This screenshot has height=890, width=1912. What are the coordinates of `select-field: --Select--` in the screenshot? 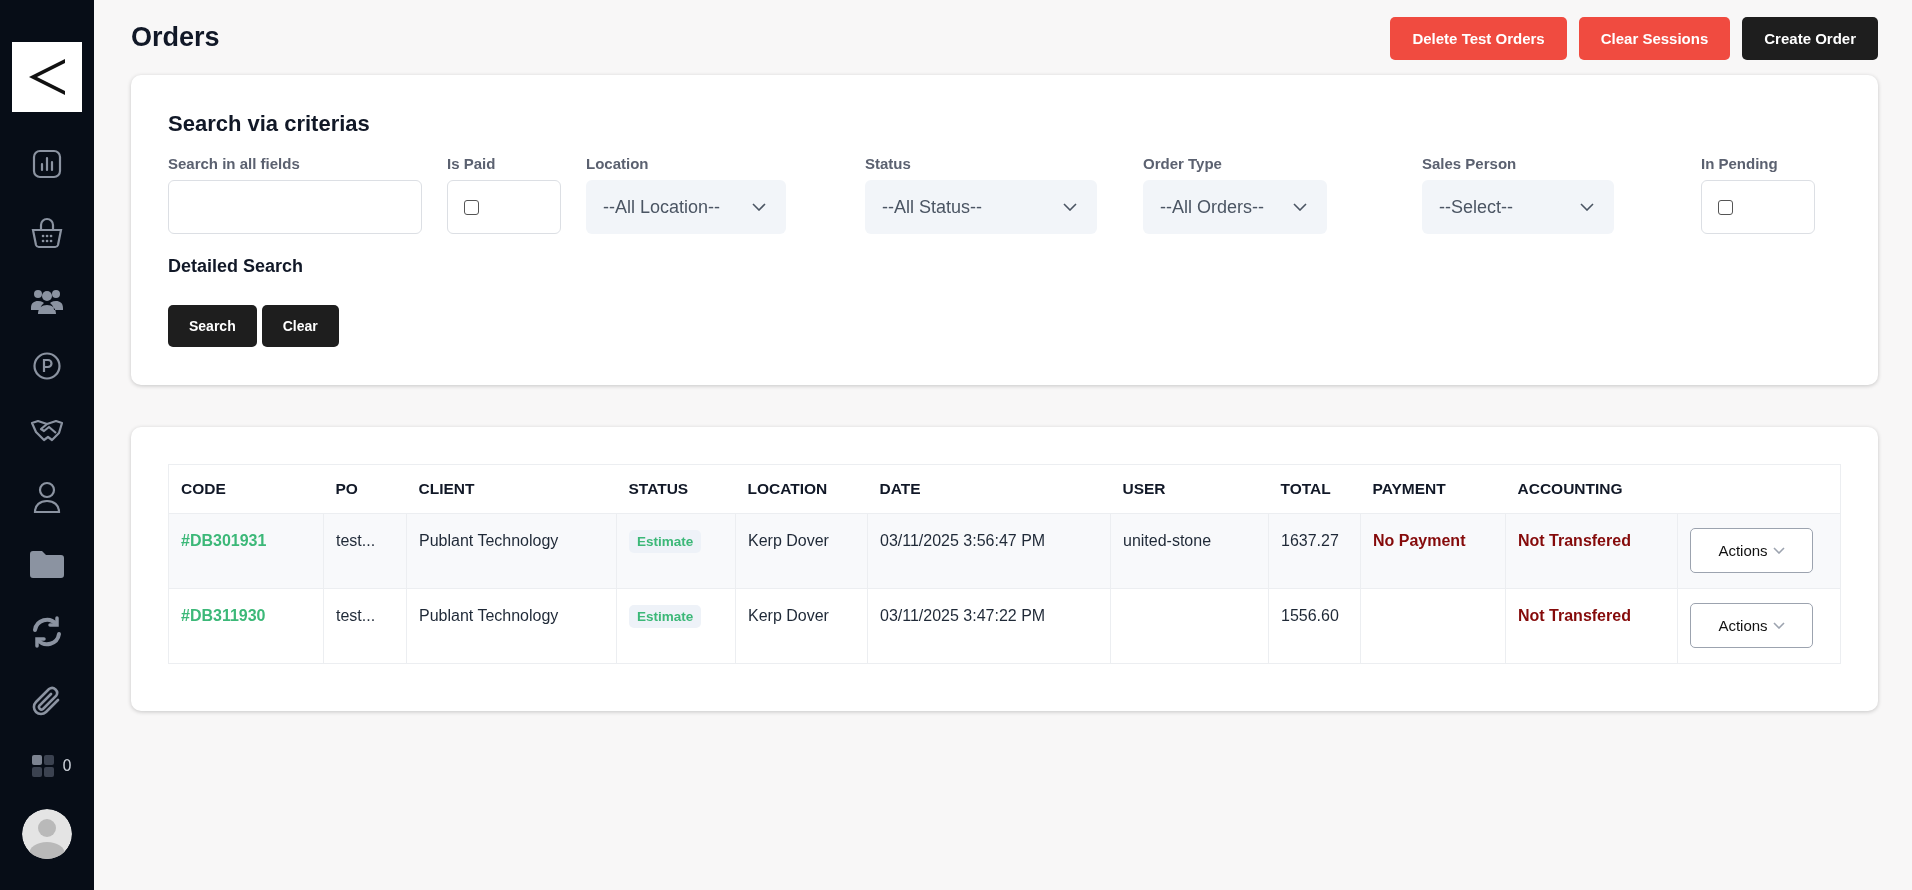 It's located at (1518, 207).